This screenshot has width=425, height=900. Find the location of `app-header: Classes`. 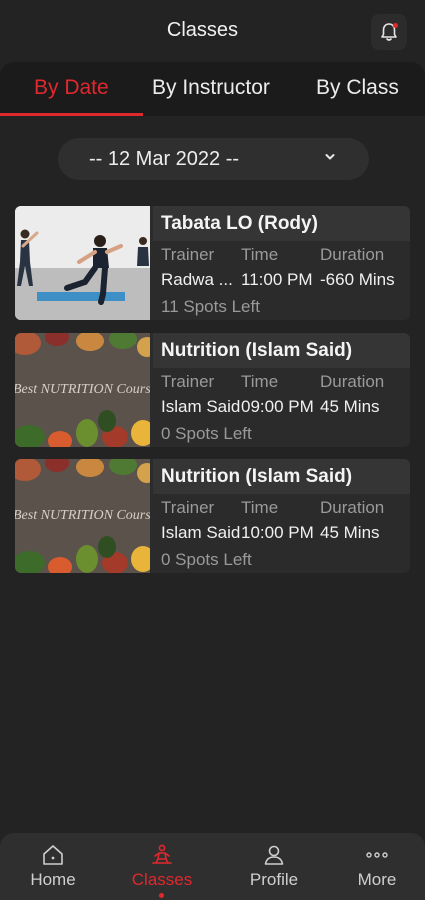

app-header: Classes is located at coordinates (212, 31).